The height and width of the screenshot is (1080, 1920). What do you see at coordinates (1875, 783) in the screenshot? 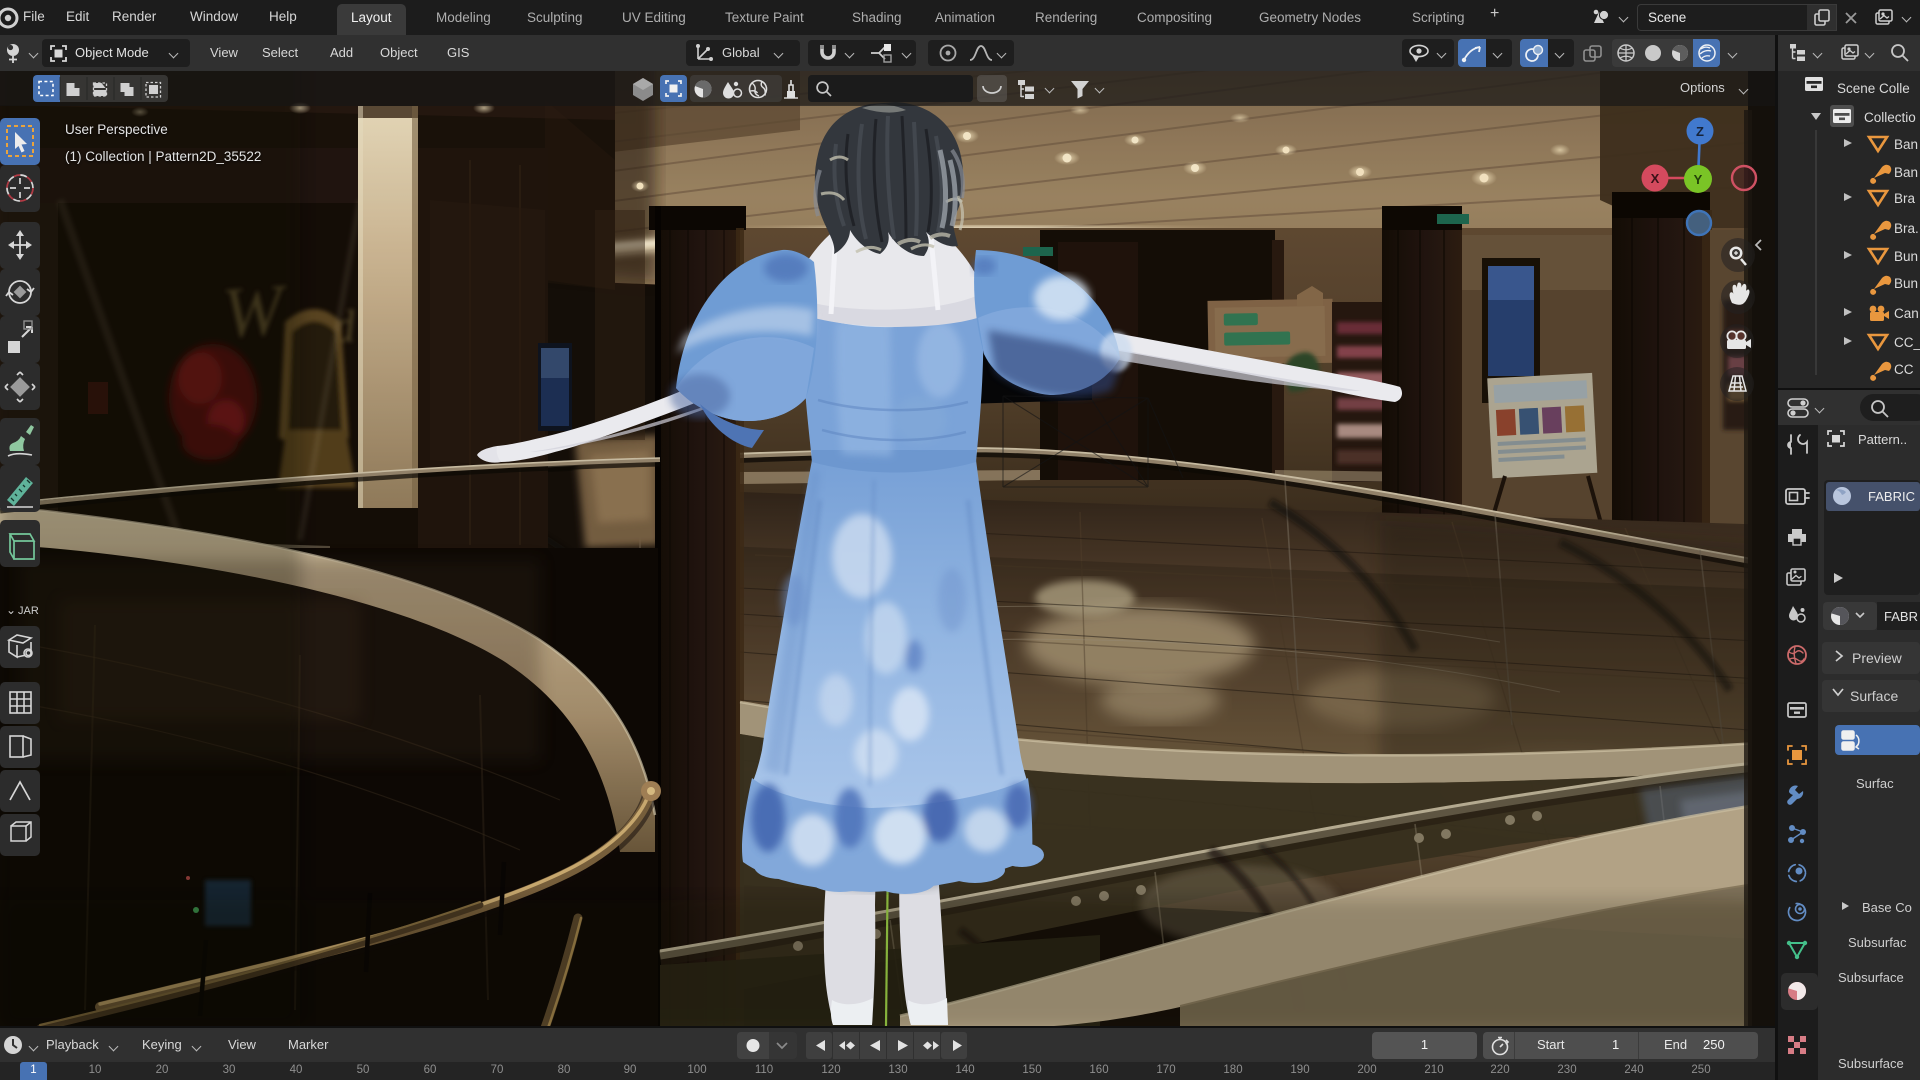
I see `svg-text: Surfac` at bounding box center [1875, 783].